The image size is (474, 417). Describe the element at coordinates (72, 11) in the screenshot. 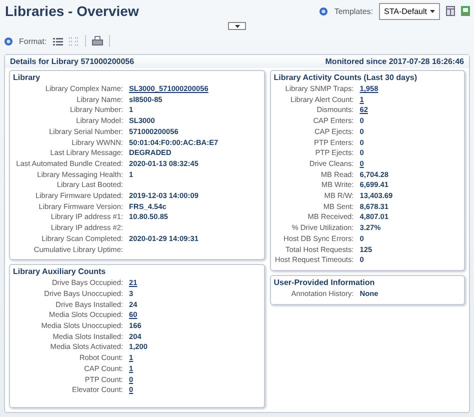

I see `page-title: Libraries - Overview` at that location.